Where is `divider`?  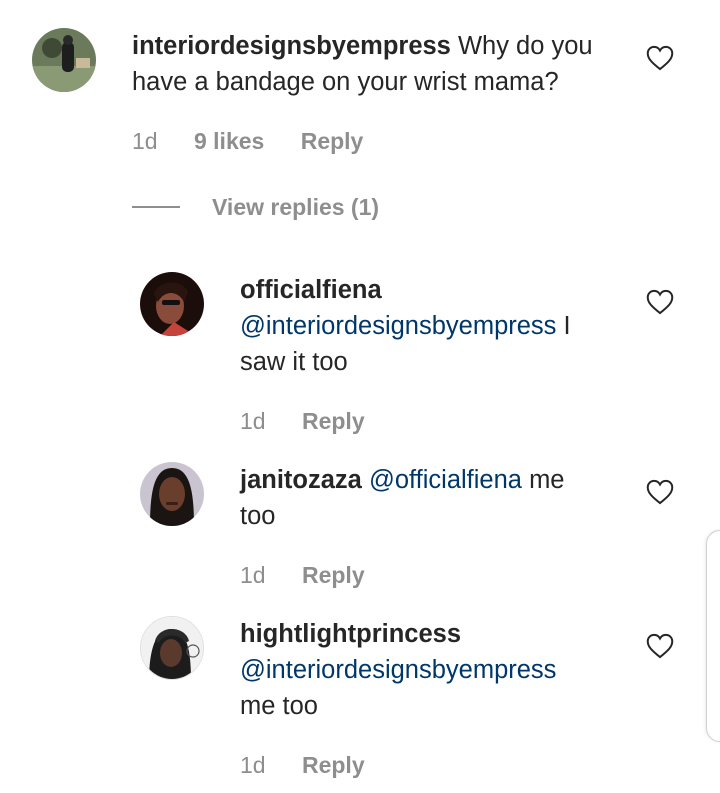
divider is located at coordinates (156, 206).